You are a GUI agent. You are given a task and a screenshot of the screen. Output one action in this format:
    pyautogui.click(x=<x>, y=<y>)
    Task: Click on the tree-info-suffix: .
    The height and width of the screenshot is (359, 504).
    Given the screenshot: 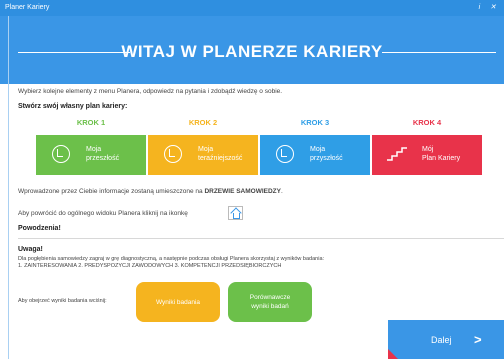 What is the action you would take?
    pyautogui.click(x=282, y=191)
    